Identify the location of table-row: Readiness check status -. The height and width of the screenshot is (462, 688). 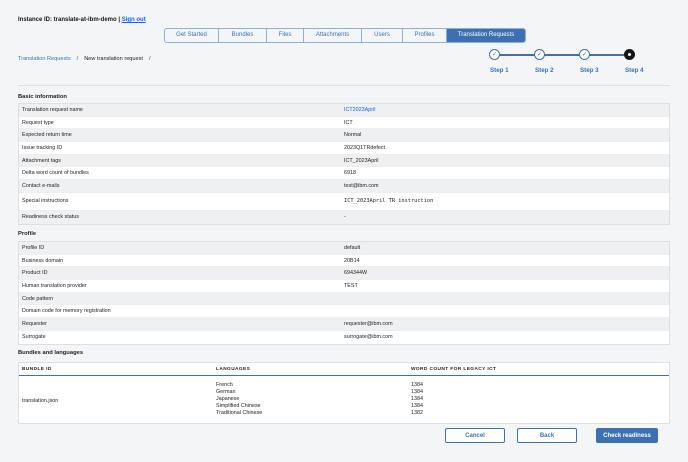
(344, 217).